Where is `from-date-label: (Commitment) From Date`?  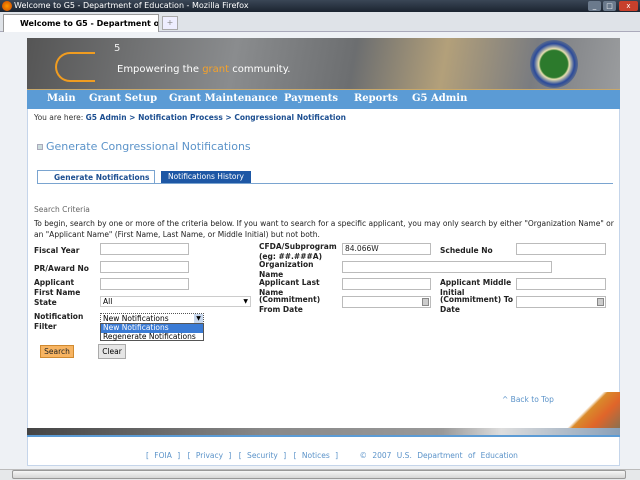
from-date-label: (Commitment) From Date is located at coordinates (290, 304).